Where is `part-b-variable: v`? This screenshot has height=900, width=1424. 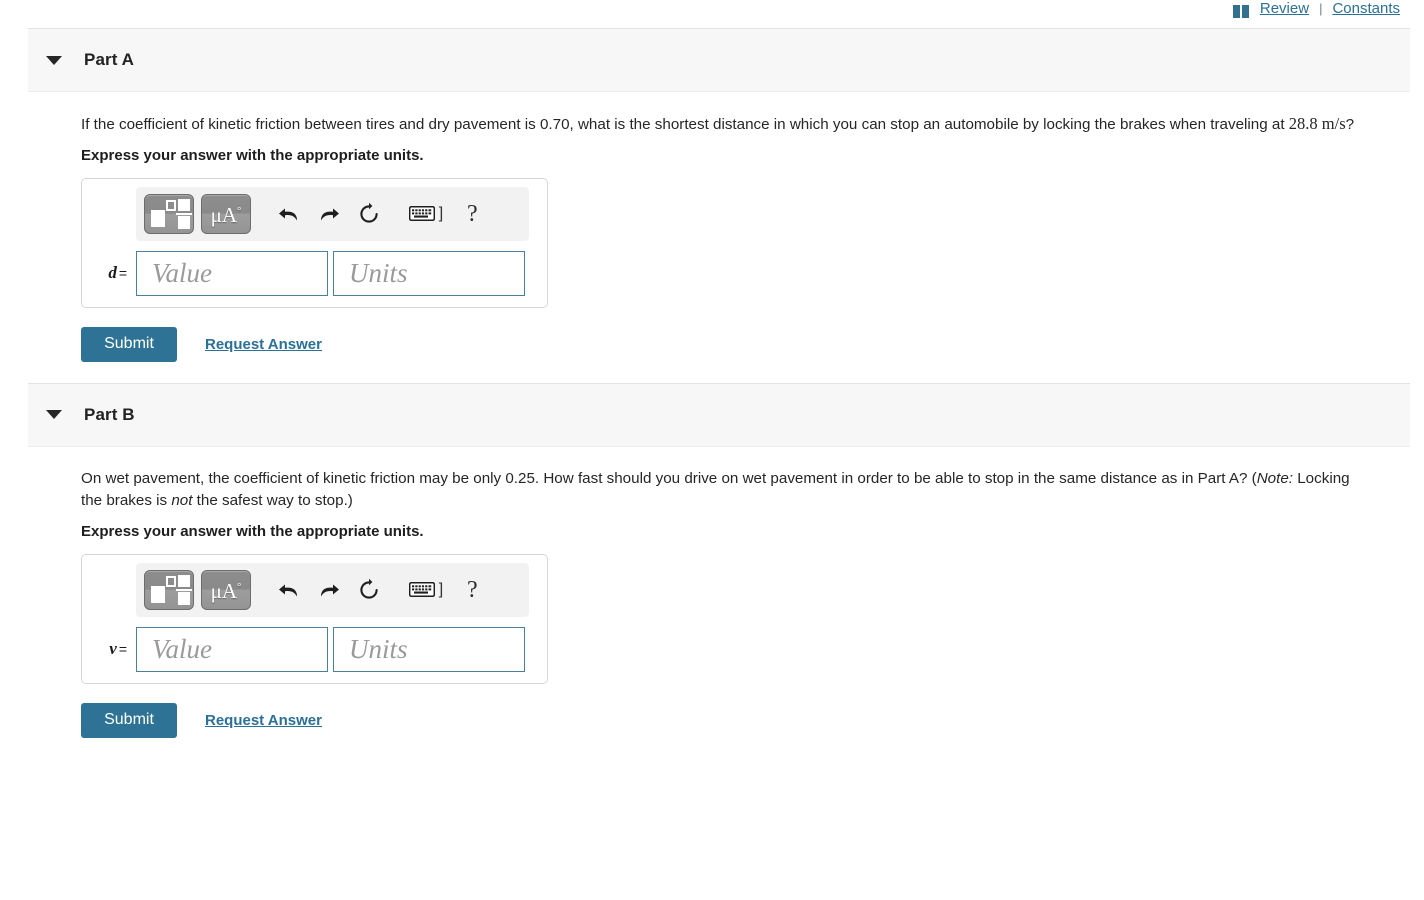 part-b-variable: v is located at coordinates (113, 648).